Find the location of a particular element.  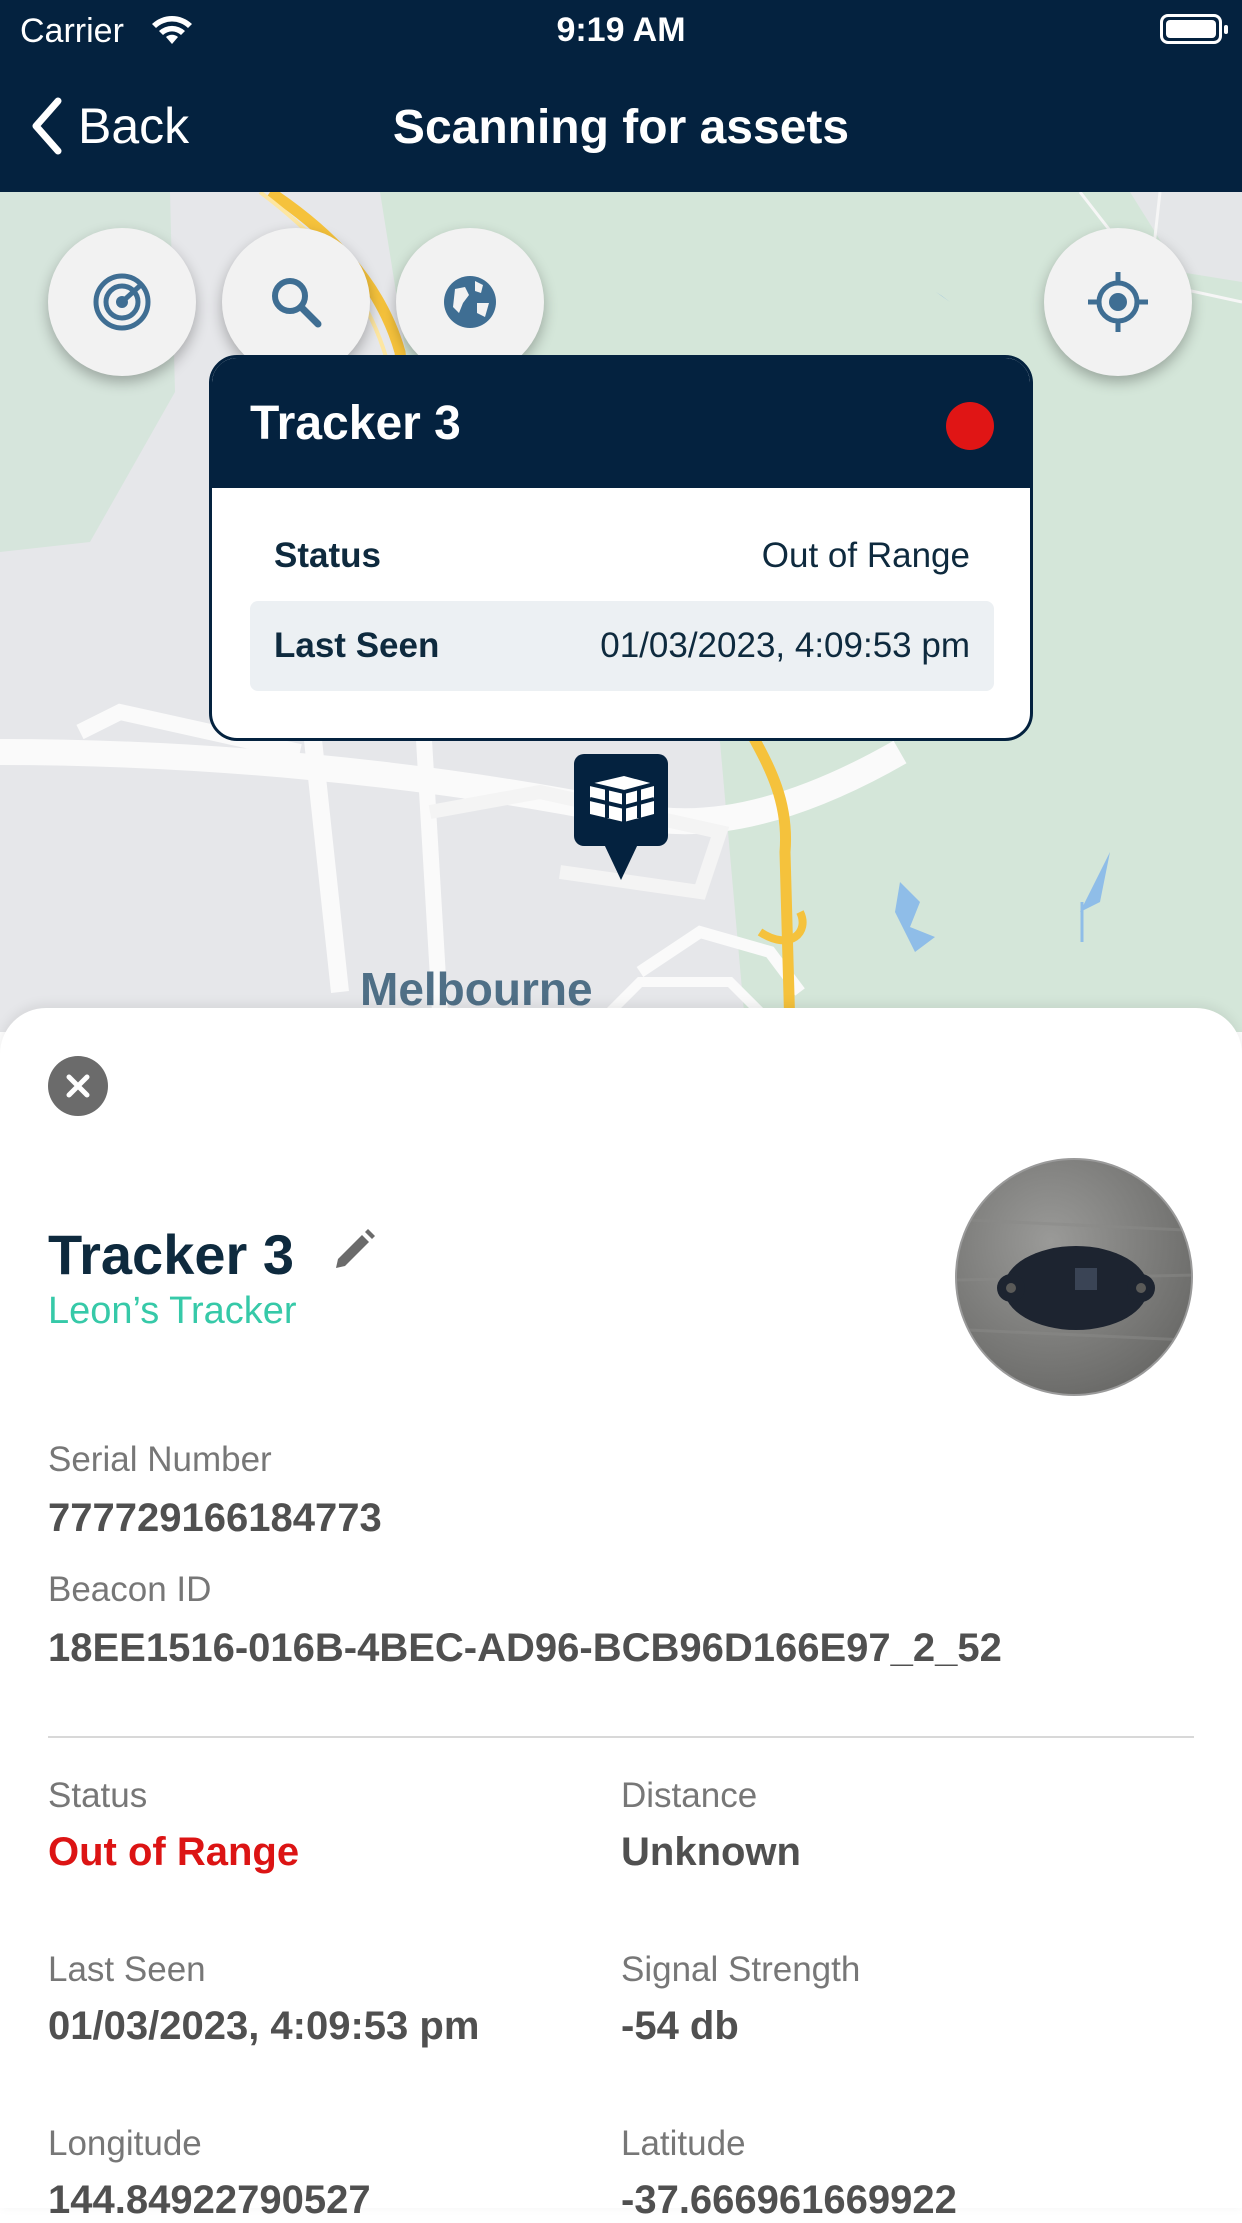

callout-row-last-seen: Last Seen 01/03/2023, 4:09:53 pm is located at coordinates (622, 646).